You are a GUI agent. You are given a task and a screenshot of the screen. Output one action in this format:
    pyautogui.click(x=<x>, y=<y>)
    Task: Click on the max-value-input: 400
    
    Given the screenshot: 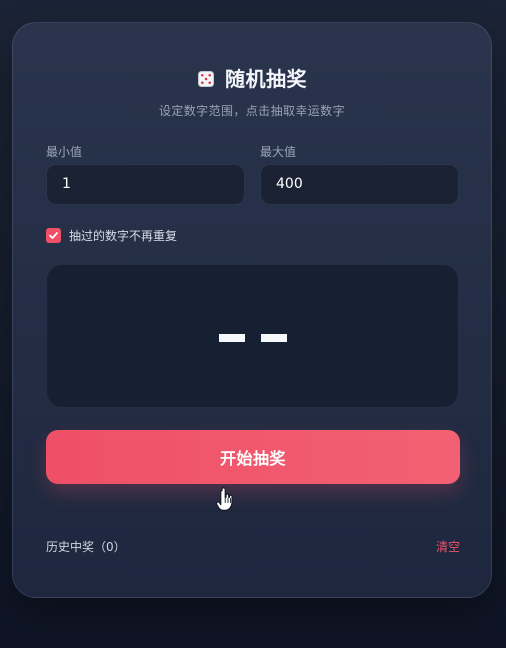 What is the action you would take?
    pyautogui.click(x=359, y=184)
    